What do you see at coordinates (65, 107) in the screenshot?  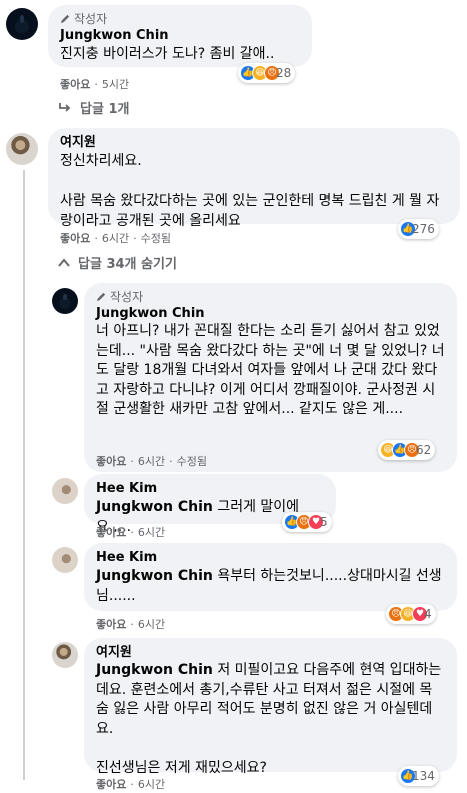 I see `reply-arrow-icon` at bounding box center [65, 107].